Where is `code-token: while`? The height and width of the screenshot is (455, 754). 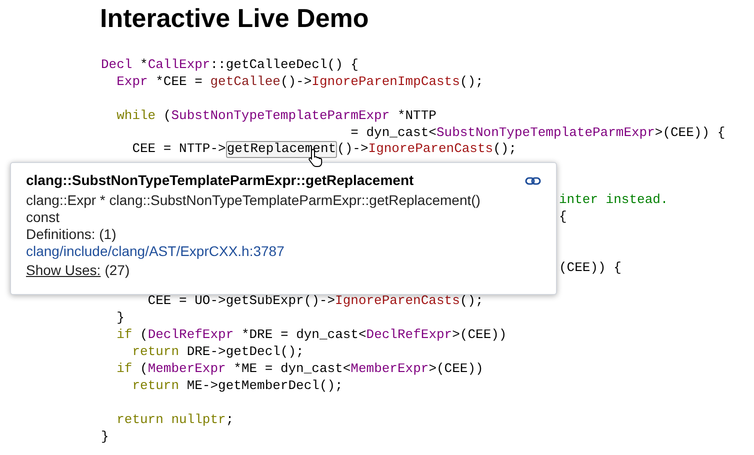
code-token: while is located at coordinates (136, 116).